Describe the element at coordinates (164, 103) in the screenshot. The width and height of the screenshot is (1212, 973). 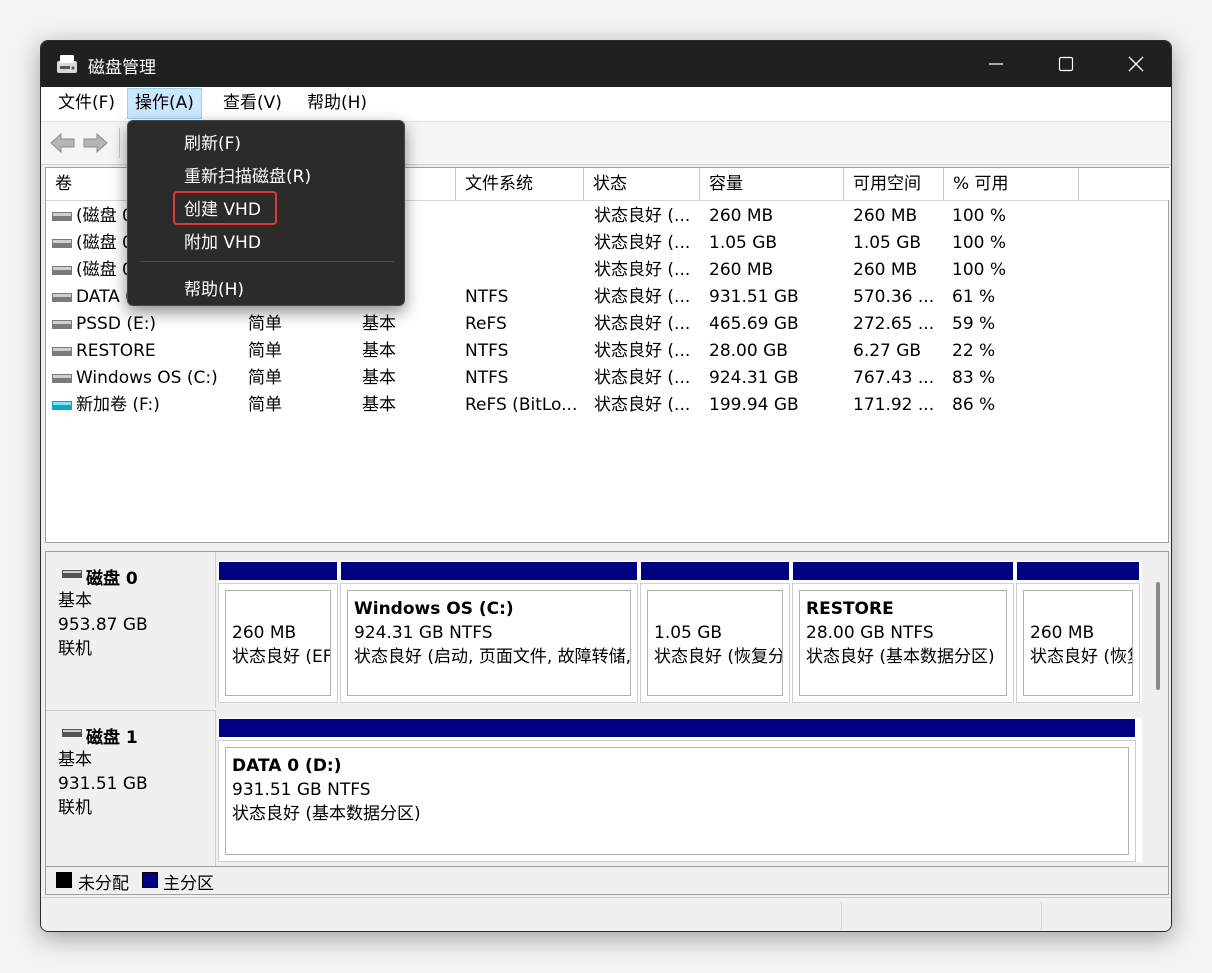
I see `menu-action: 操作(A)` at that location.